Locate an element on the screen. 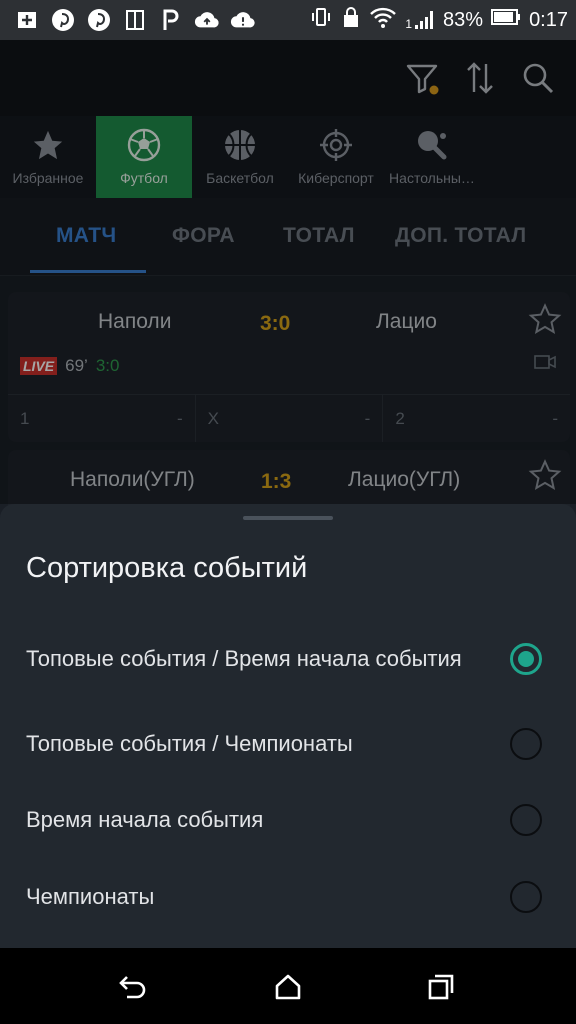 Image resolution: width=576 pixels, height=1024 pixels. sheet-title: Сортировка событий is located at coordinates (167, 568).